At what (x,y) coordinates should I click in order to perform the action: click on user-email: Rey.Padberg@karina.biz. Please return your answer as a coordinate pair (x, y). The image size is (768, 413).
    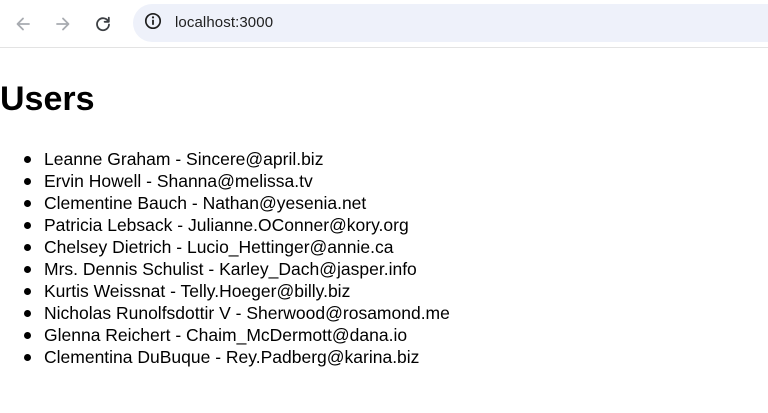
    Looking at the image, I should click on (322, 357).